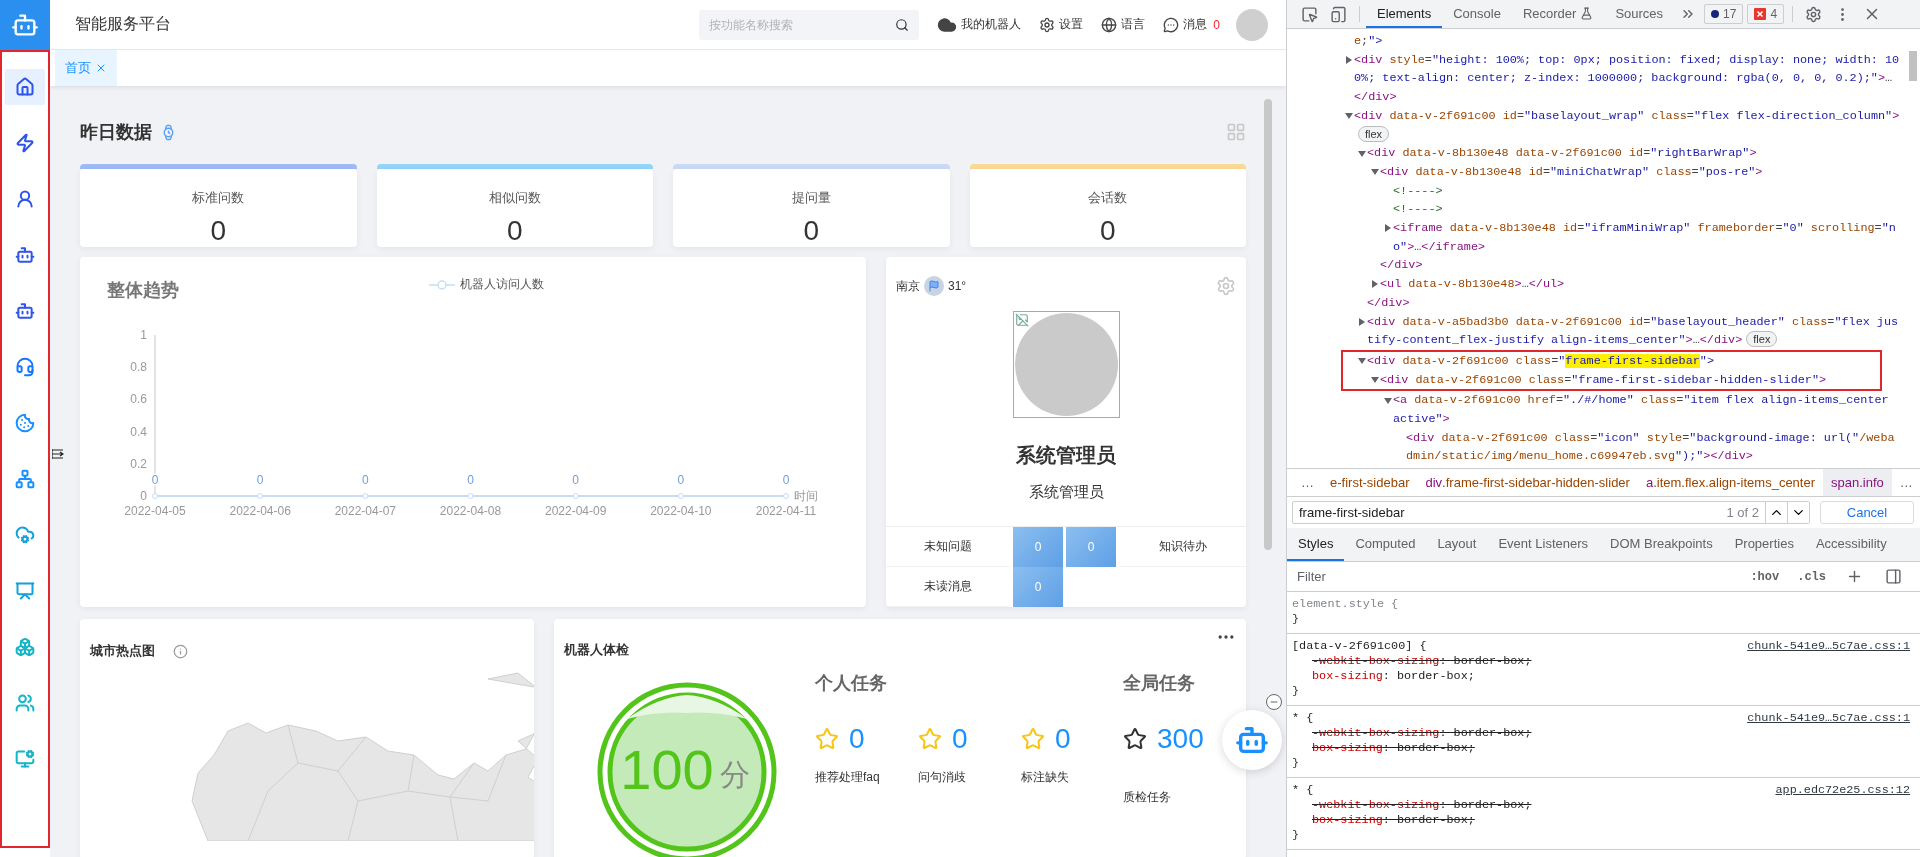 The image size is (1920, 857). Describe the element at coordinates (942, 777) in the screenshot. I see `task-label: 问句消歧` at that location.